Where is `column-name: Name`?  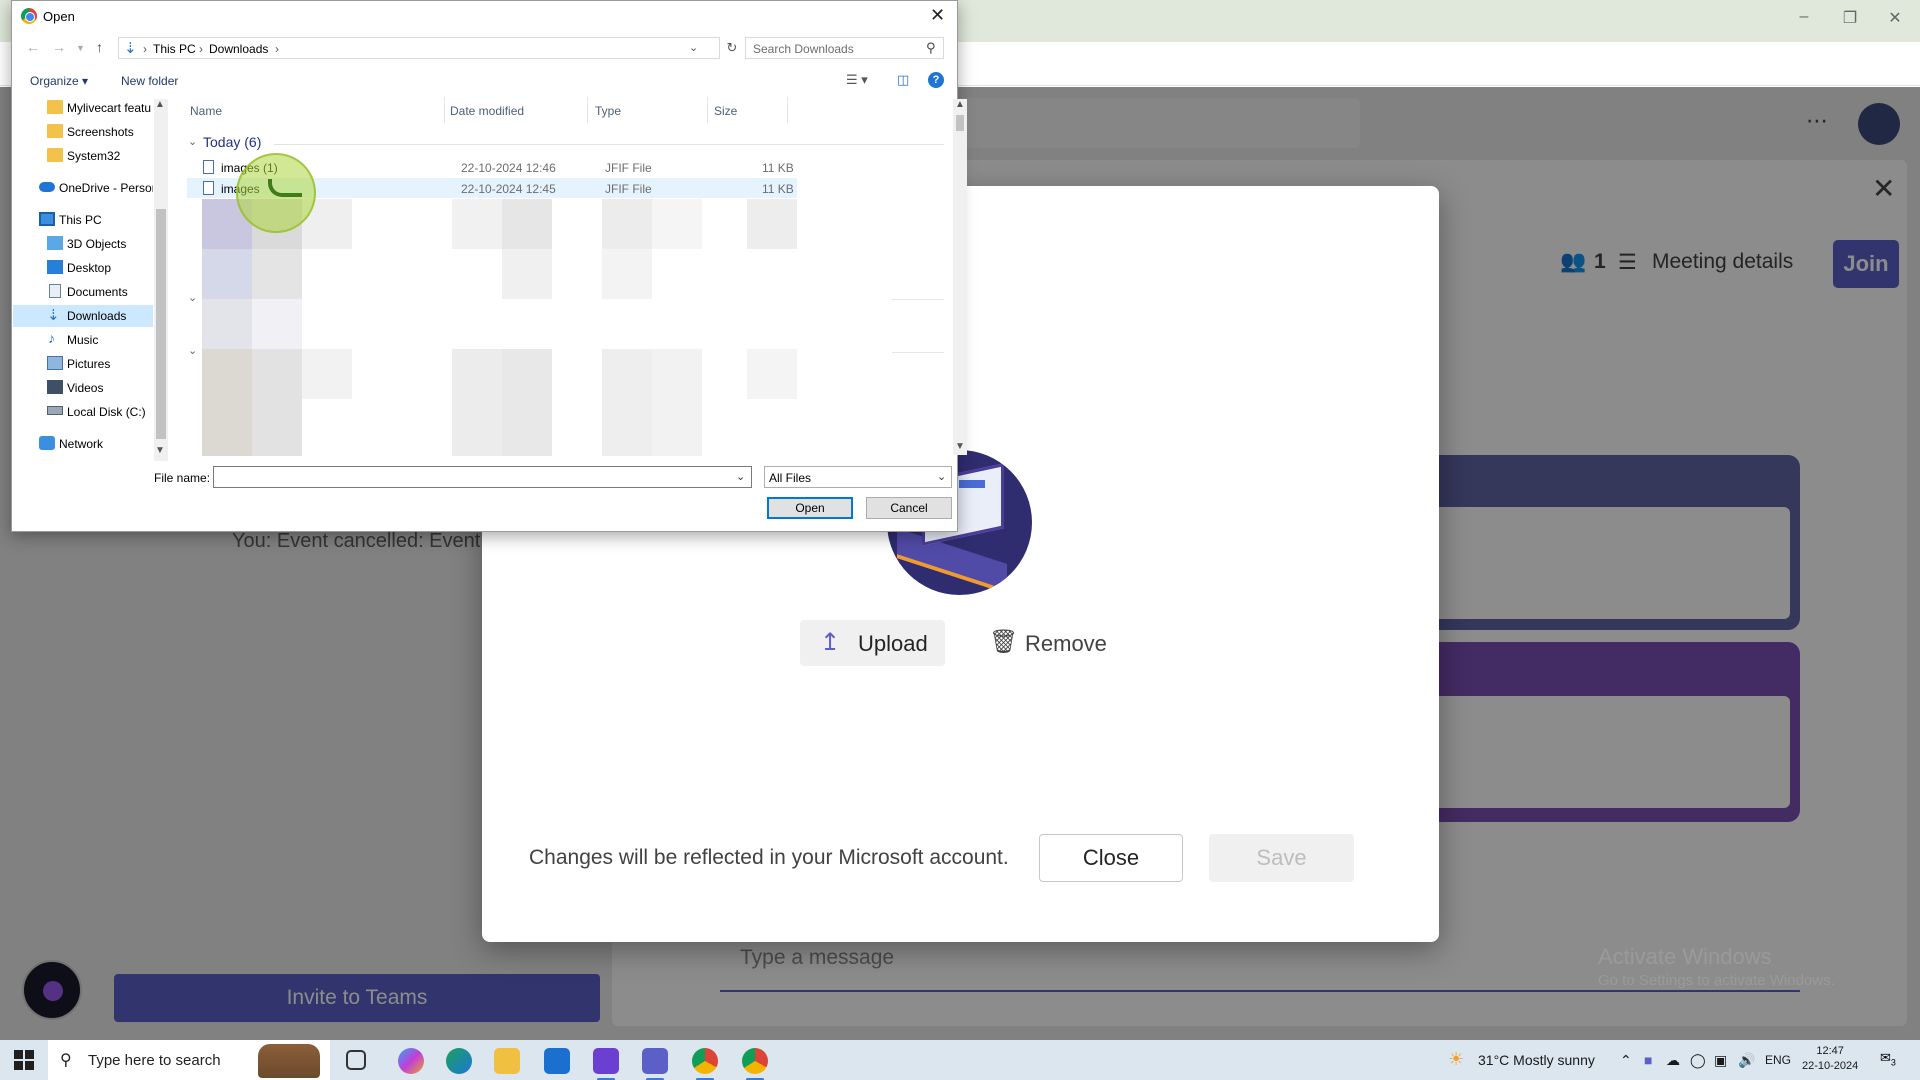
column-name: Name is located at coordinates (206, 111).